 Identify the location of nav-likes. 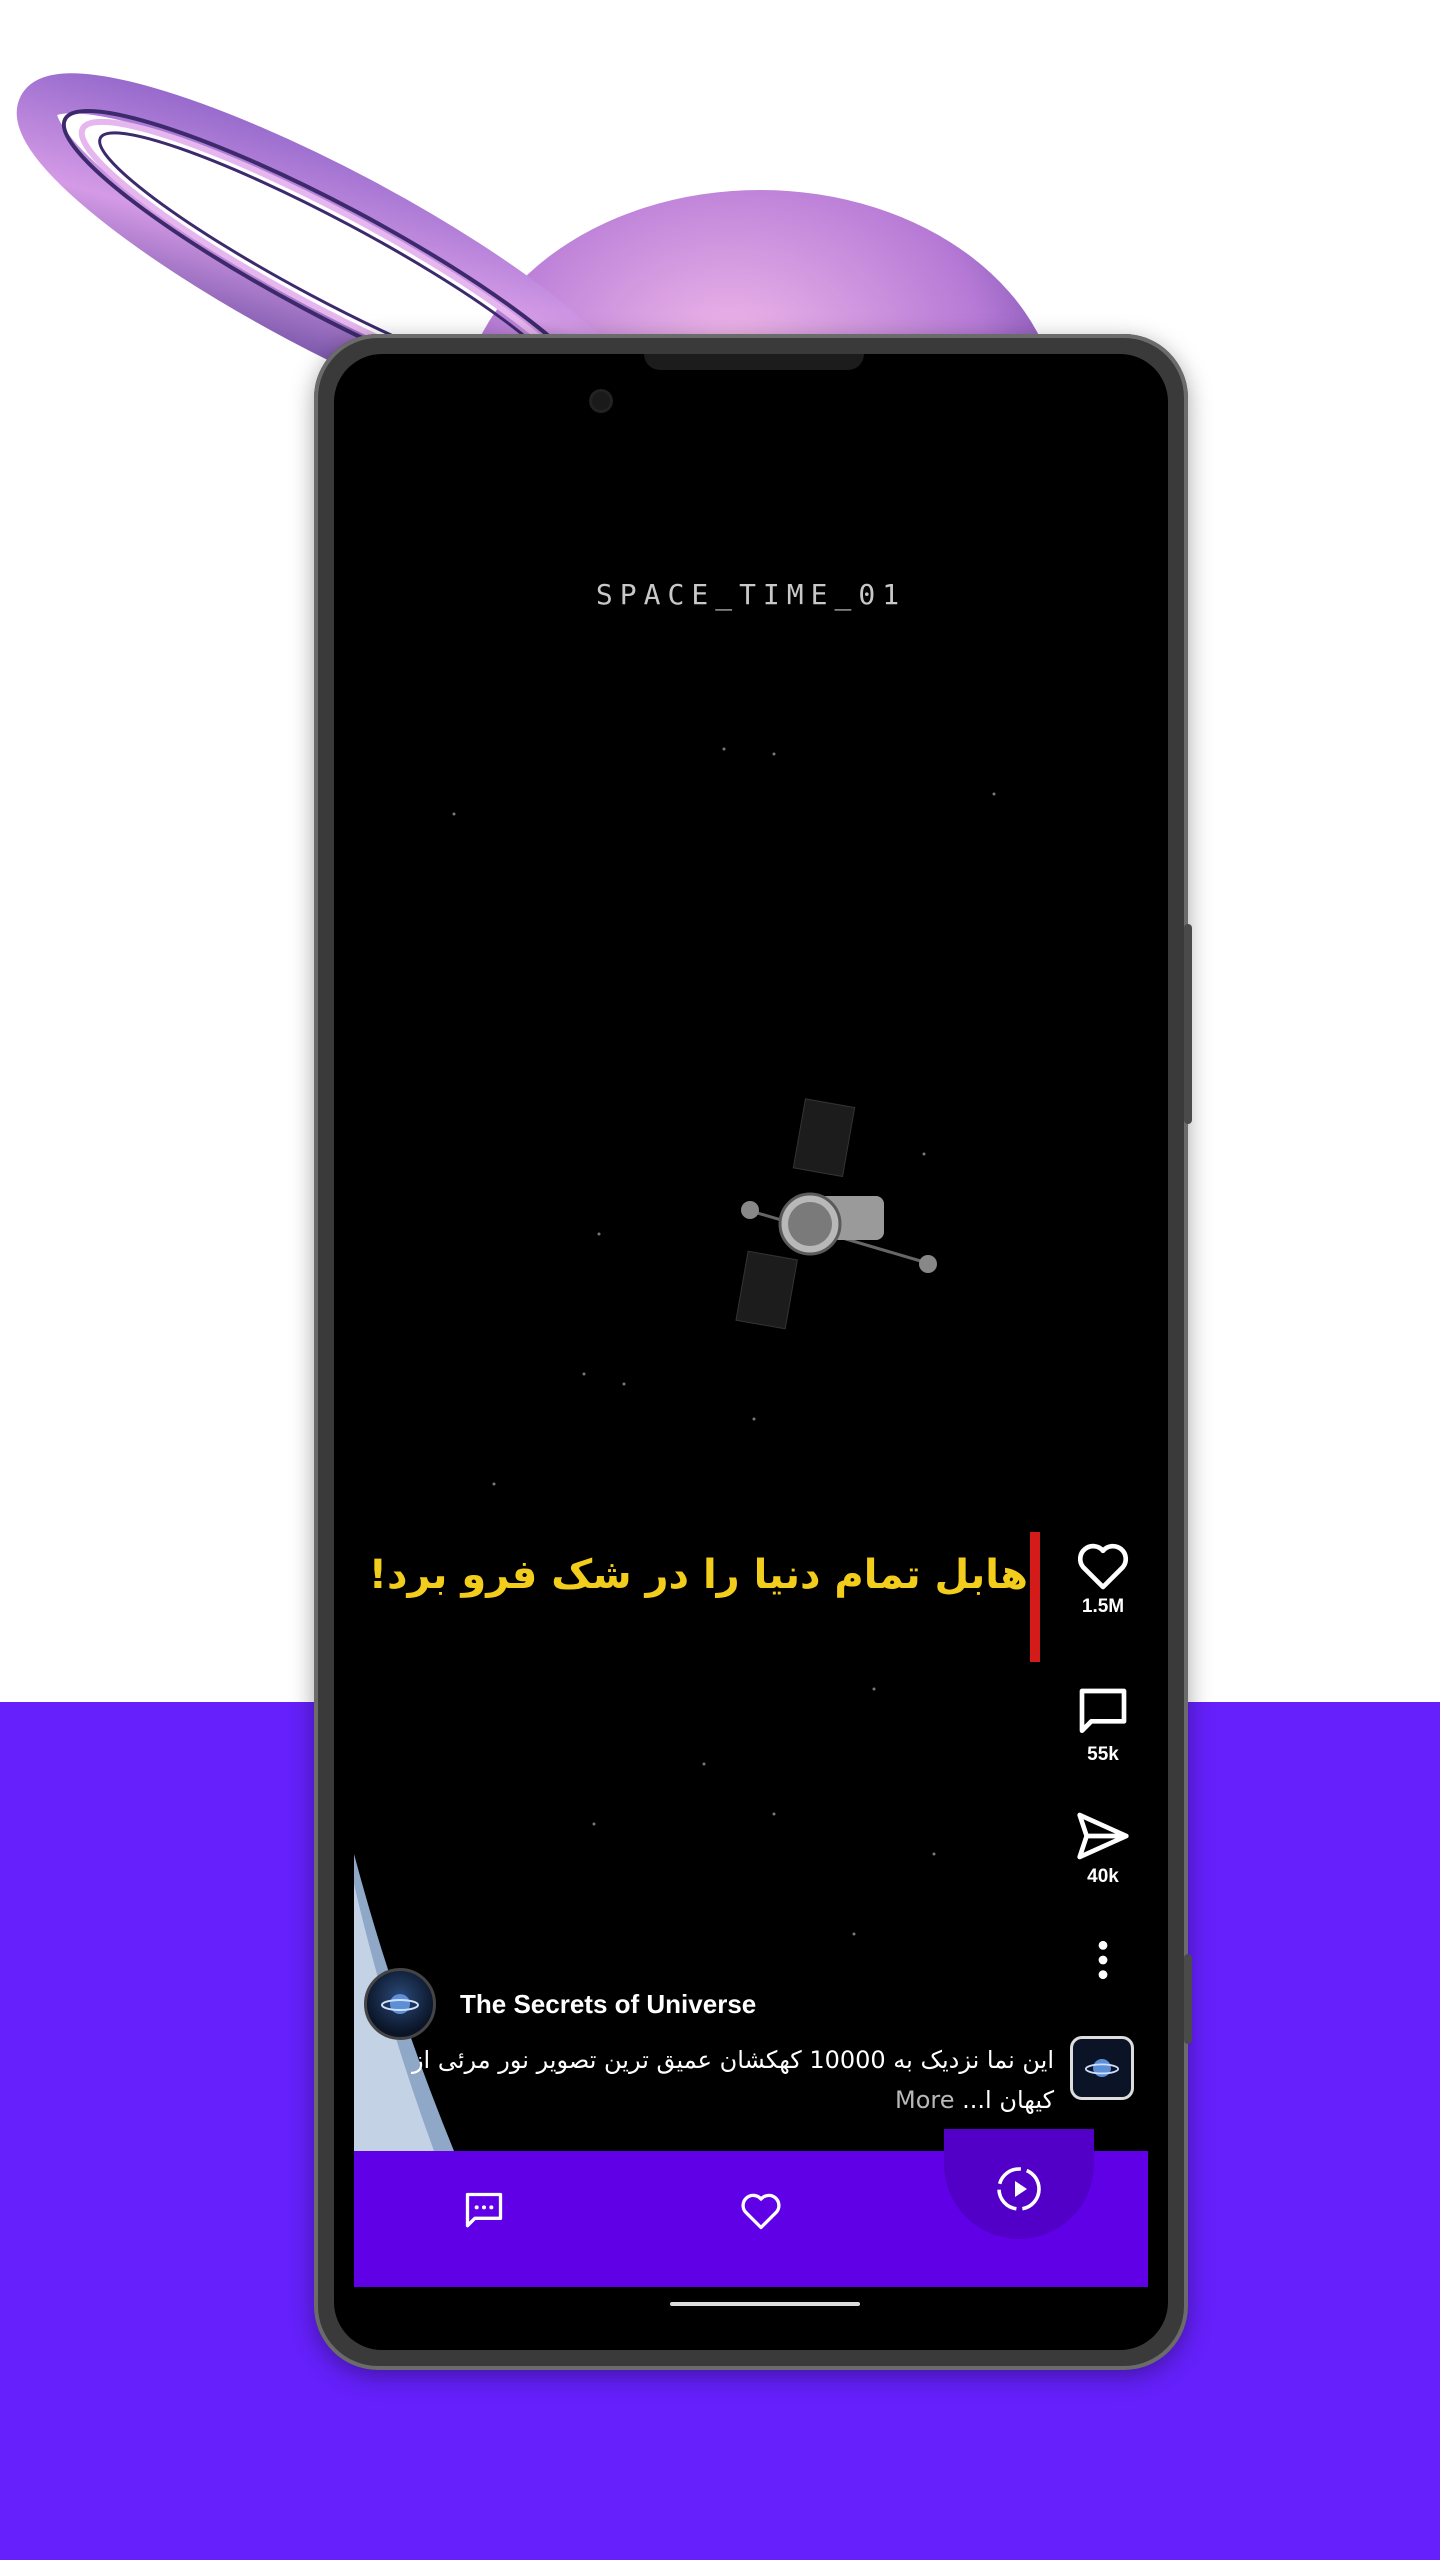
(761, 2211).